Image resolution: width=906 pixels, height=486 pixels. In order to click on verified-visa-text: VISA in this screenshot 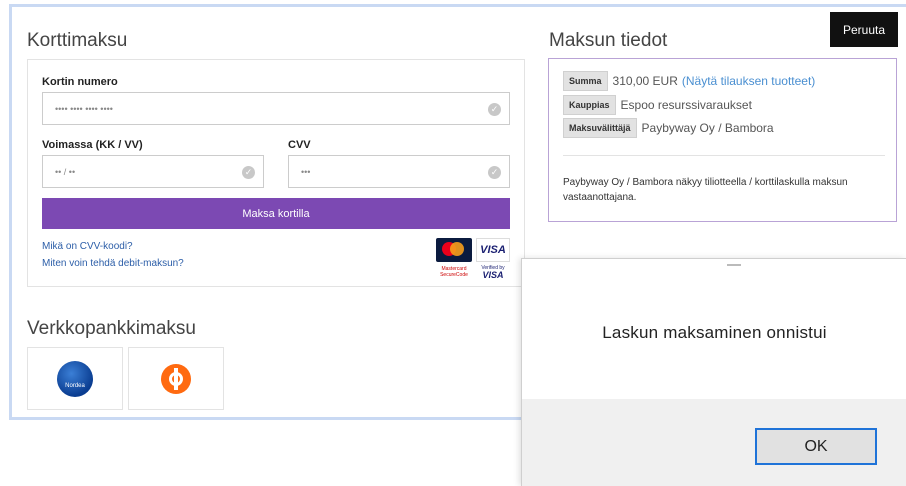, I will do `click(493, 275)`.